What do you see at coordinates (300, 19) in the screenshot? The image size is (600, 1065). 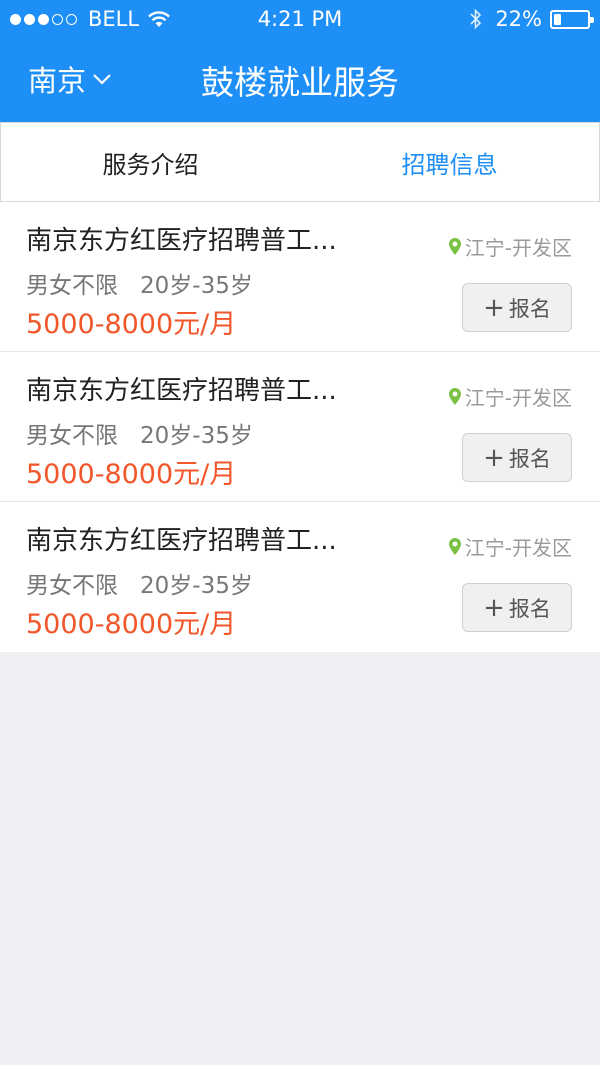 I see `status-bar: BELL 4:21 PM 22%` at bounding box center [300, 19].